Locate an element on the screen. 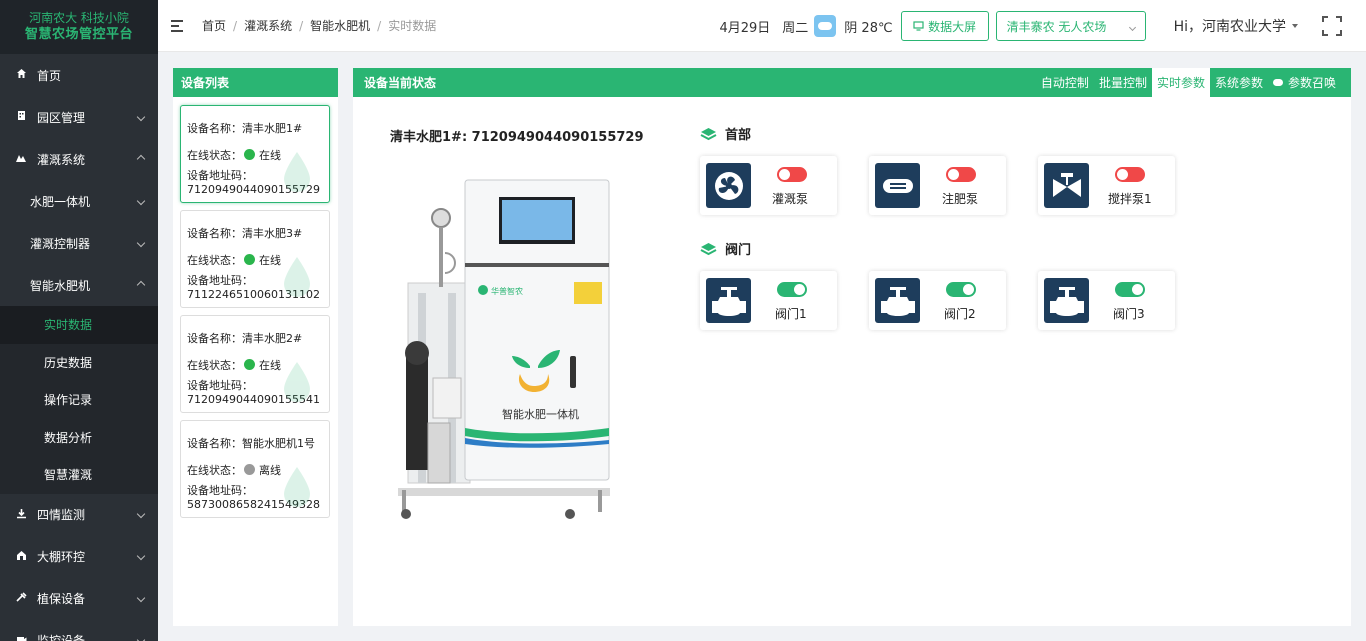  tab-realtime-params: 实时参数 is located at coordinates (1180, 82).